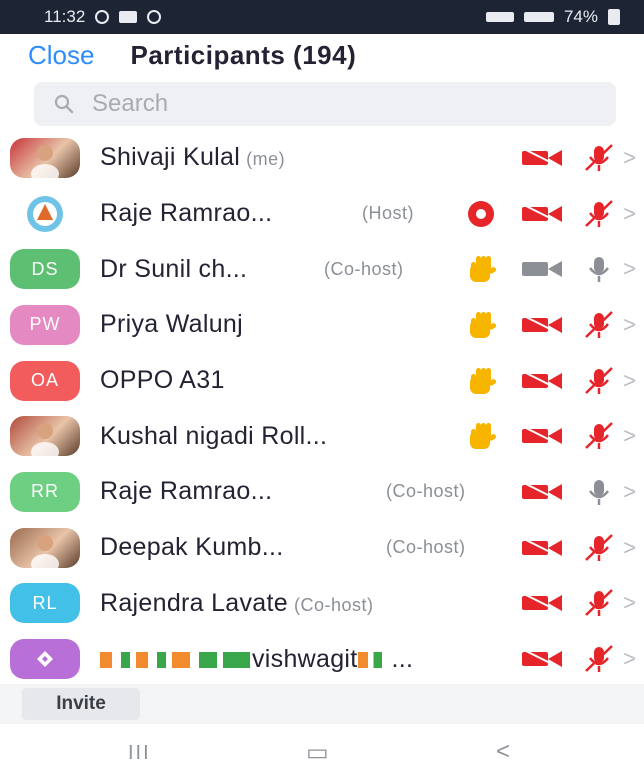 The height and width of the screenshot is (775, 644). Describe the element at coordinates (503, 752) in the screenshot. I see `back-button: <` at that location.